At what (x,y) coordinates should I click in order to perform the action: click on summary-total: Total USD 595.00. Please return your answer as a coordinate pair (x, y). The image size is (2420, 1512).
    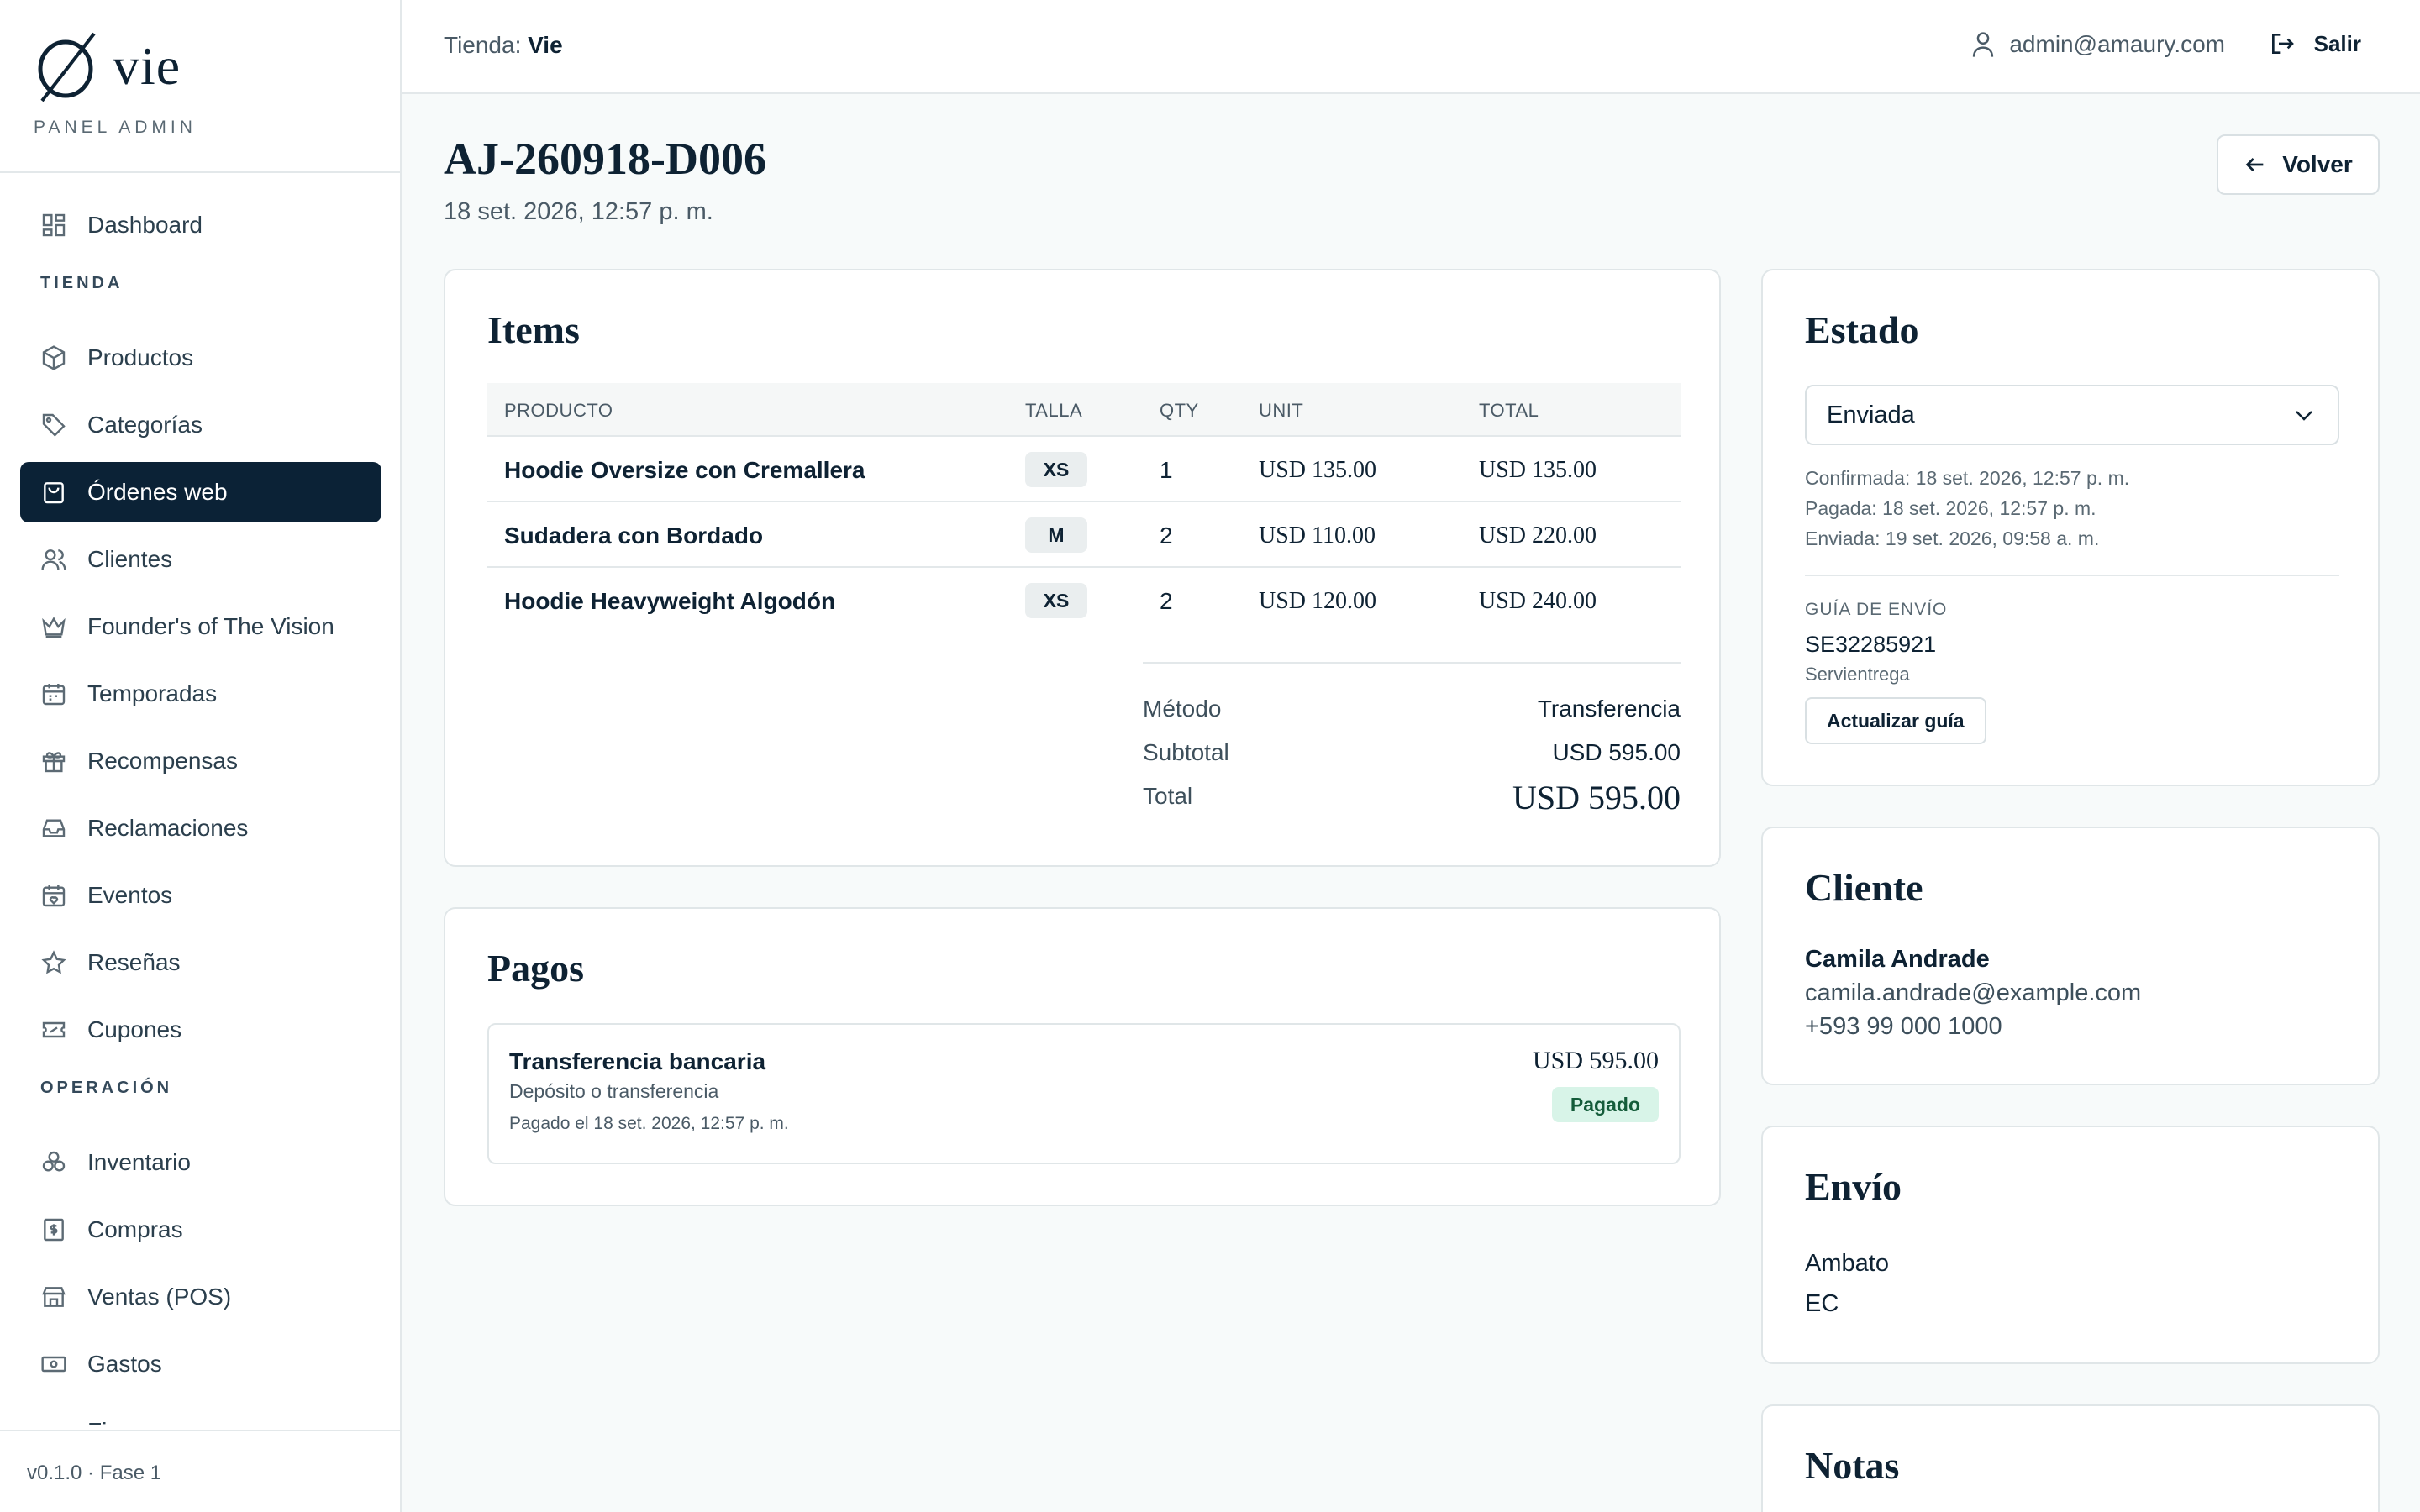
    Looking at the image, I should click on (1412, 797).